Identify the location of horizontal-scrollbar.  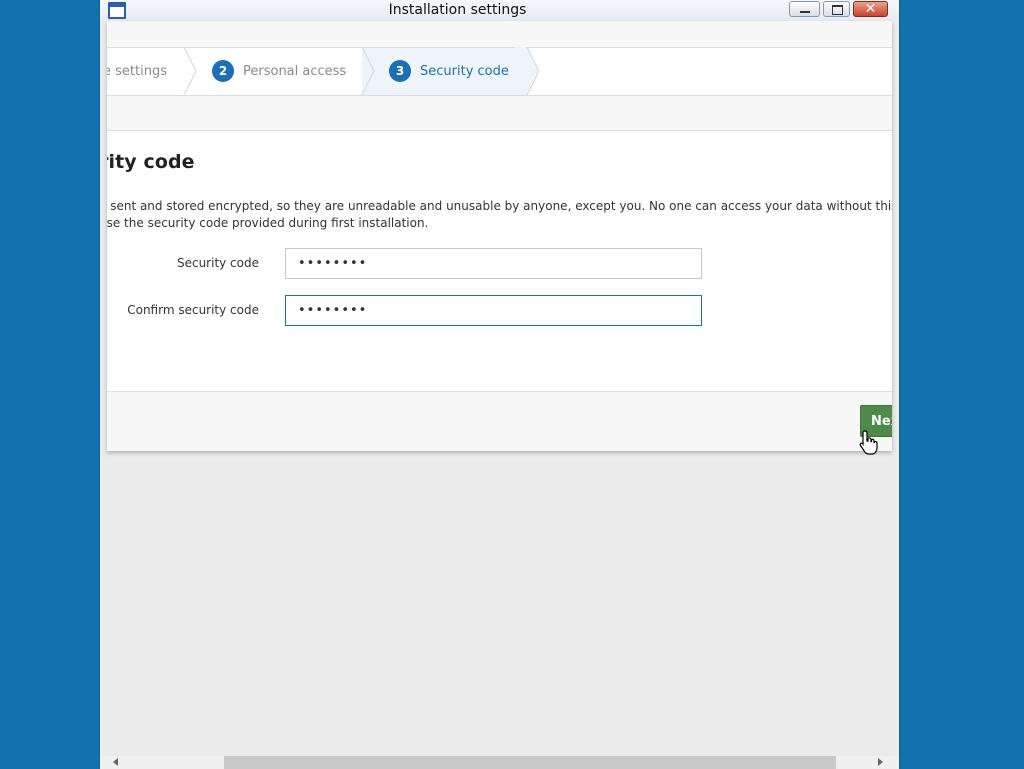
(499, 762).